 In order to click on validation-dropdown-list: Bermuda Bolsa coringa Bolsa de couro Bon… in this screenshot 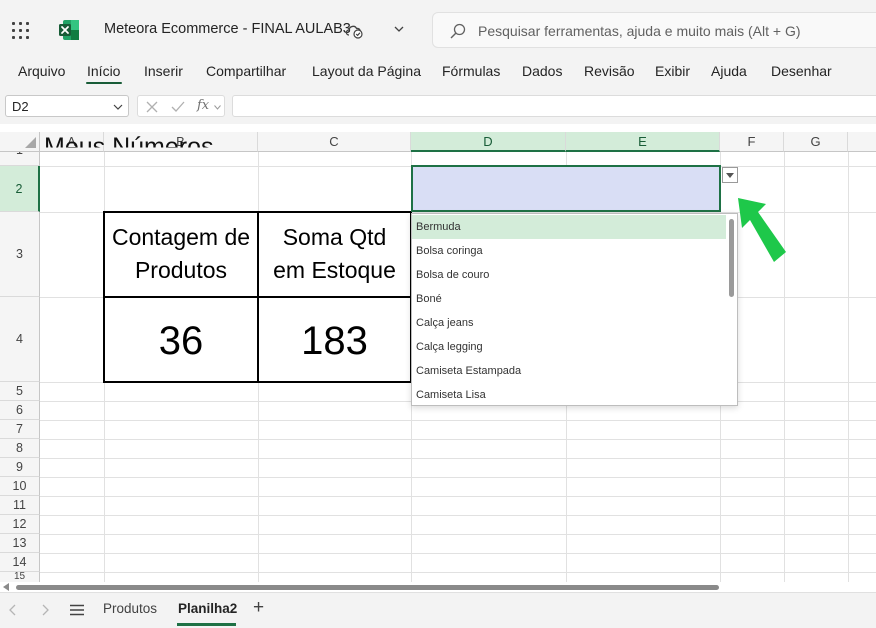, I will do `click(574, 309)`.